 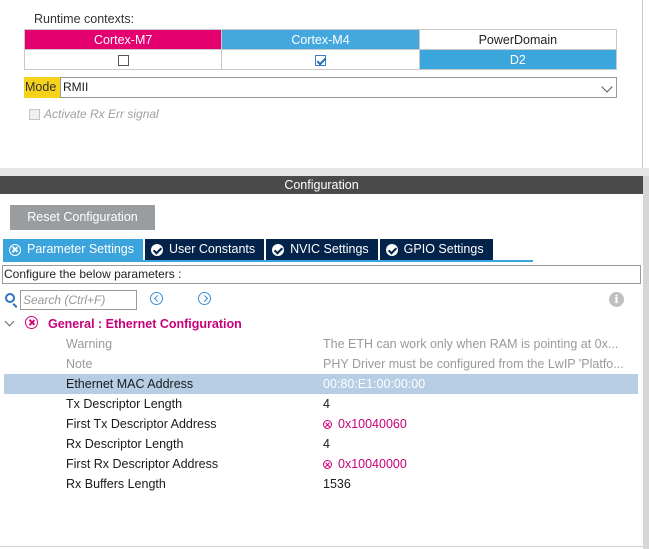 What do you see at coordinates (79, 364) in the screenshot?
I see `param-name: Note` at bounding box center [79, 364].